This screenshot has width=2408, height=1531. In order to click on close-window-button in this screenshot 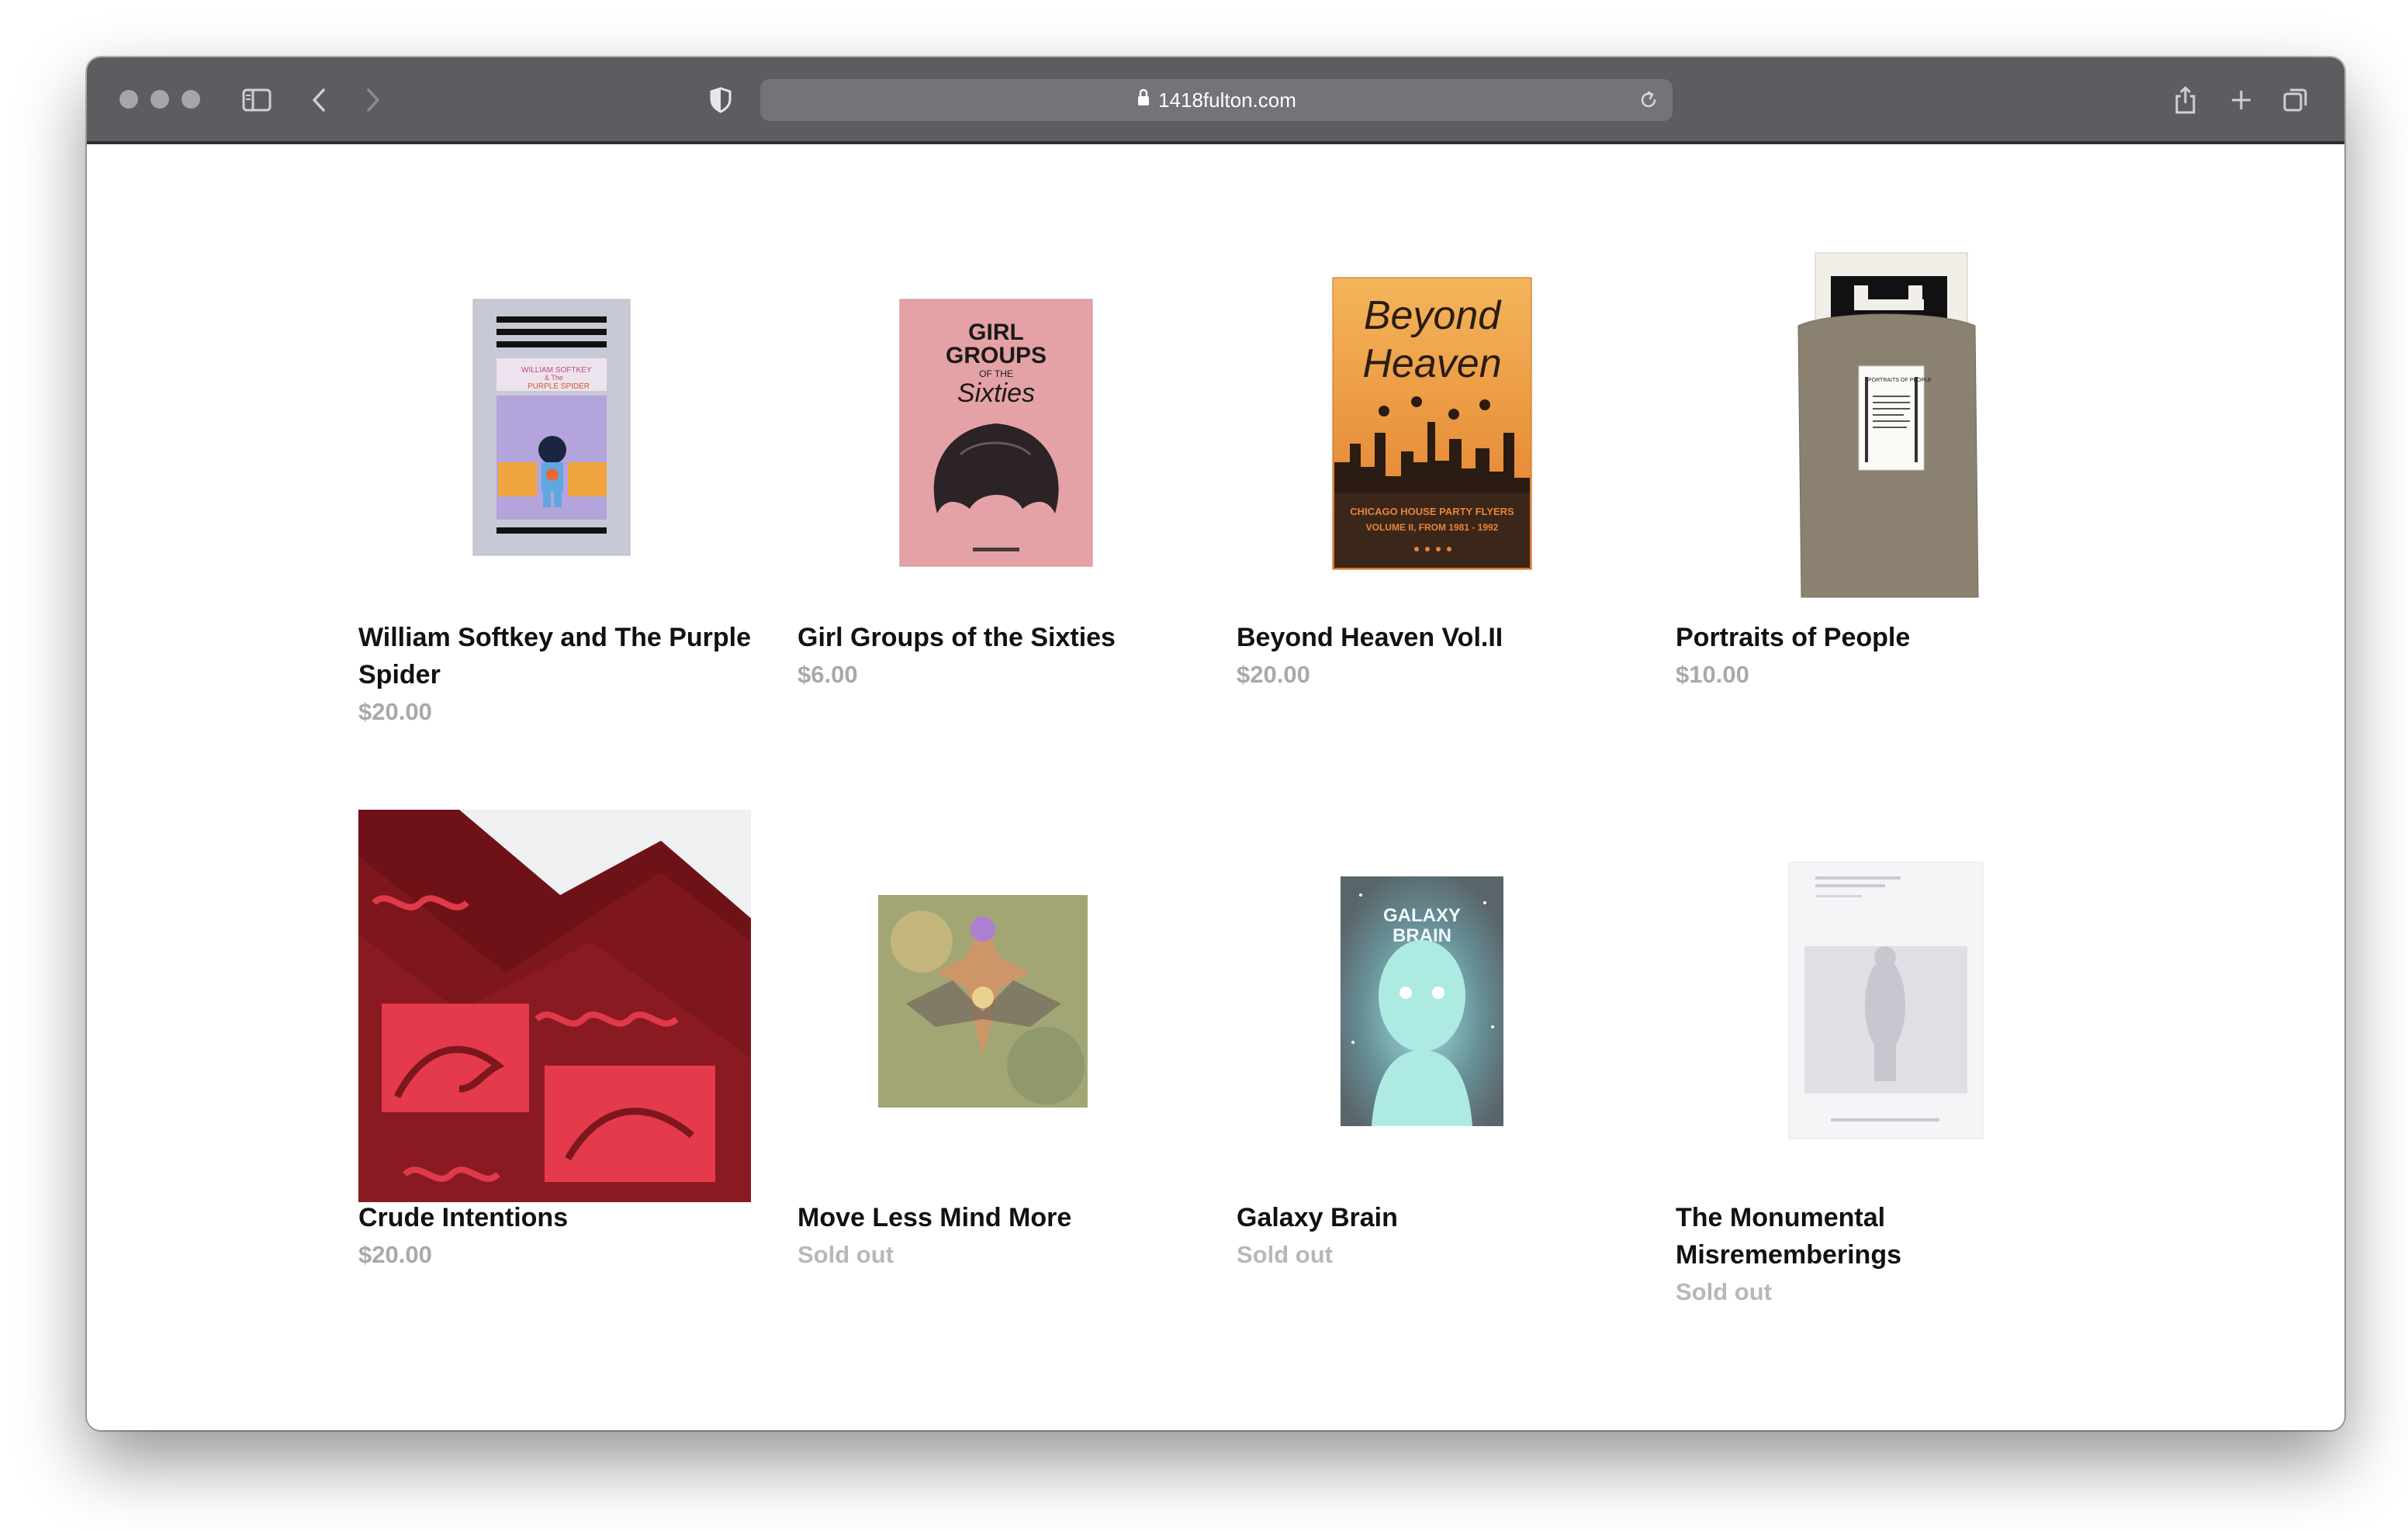, I will do `click(128, 99)`.